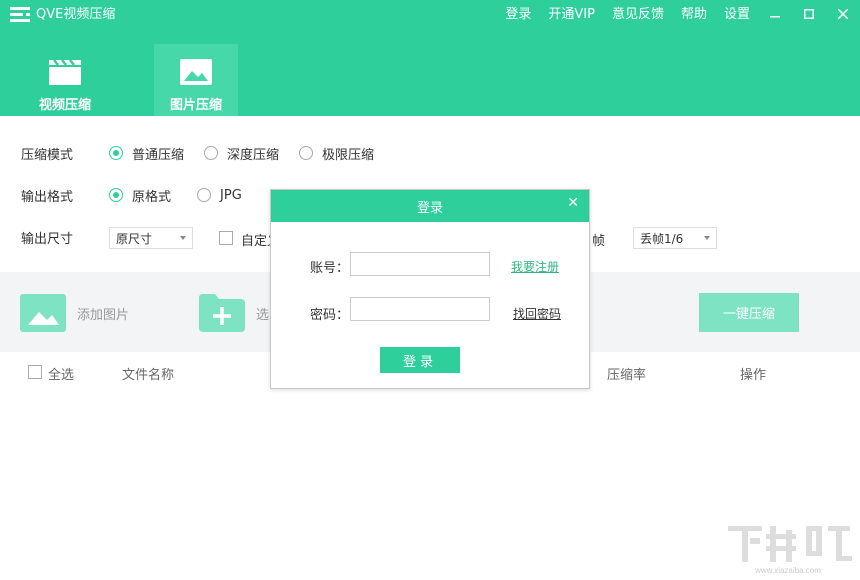 Image resolution: width=860 pixels, height=580 pixels. Describe the element at coordinates (43, 313) in the screenshot. I see `add-image-icon` at that location.